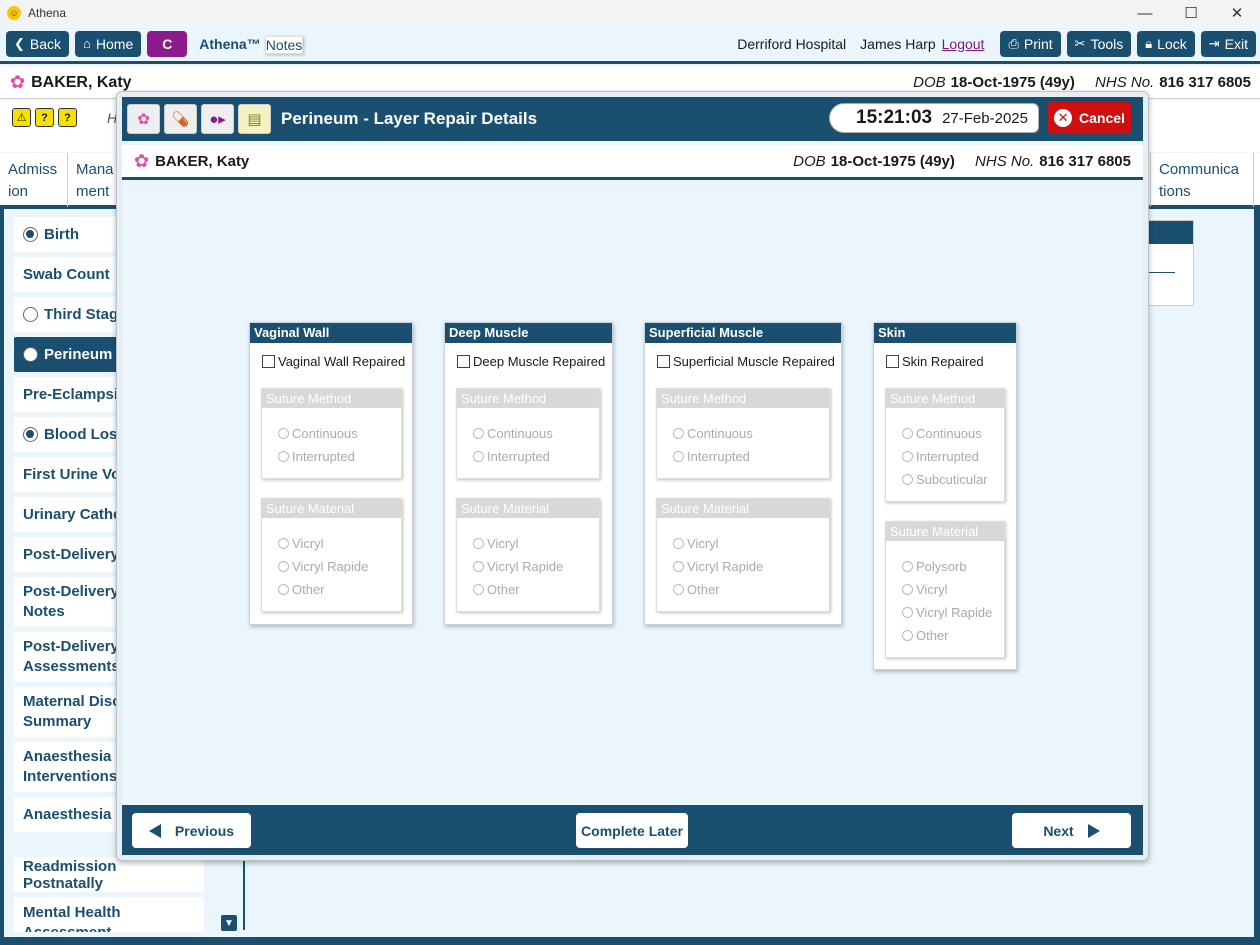 Image resolution: width=1260 pixels, height=945 pixels. I want to click on next-label: Next, so click(1058, 830).